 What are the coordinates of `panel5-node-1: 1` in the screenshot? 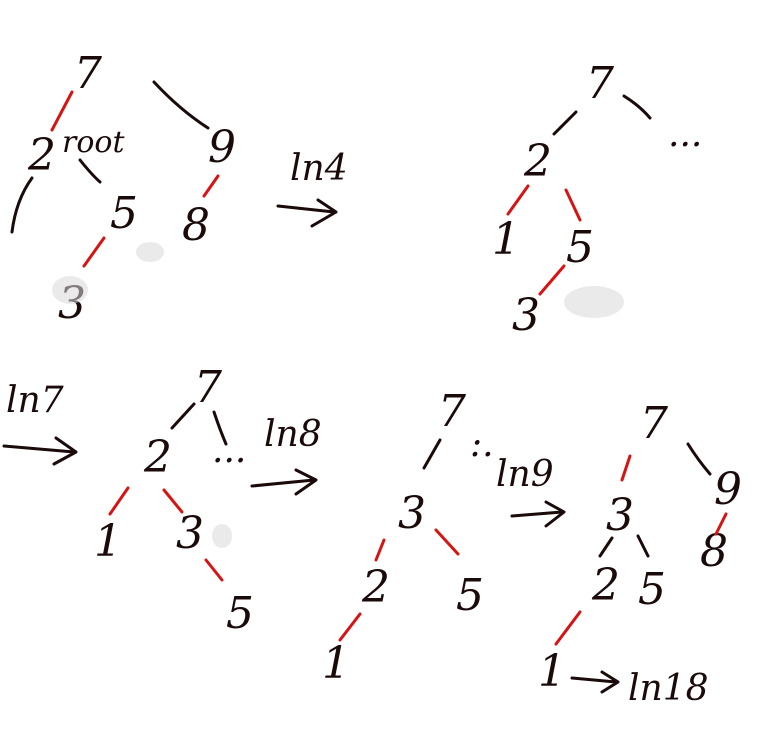 It's located at (552, 671).